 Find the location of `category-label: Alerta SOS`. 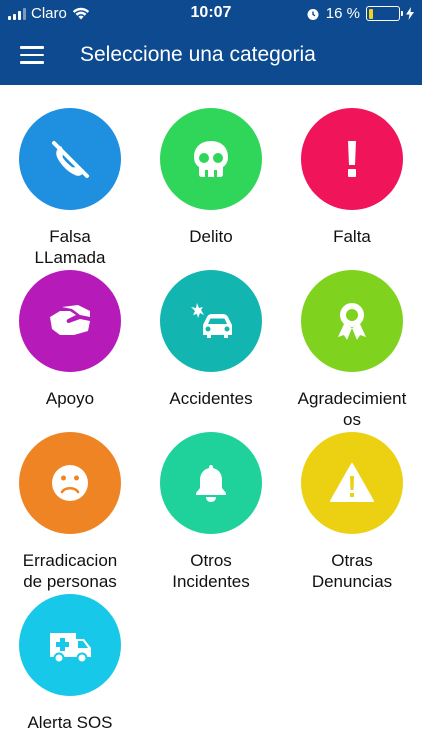

category-label: Alerta SOS is located at coordinates (70, 722).